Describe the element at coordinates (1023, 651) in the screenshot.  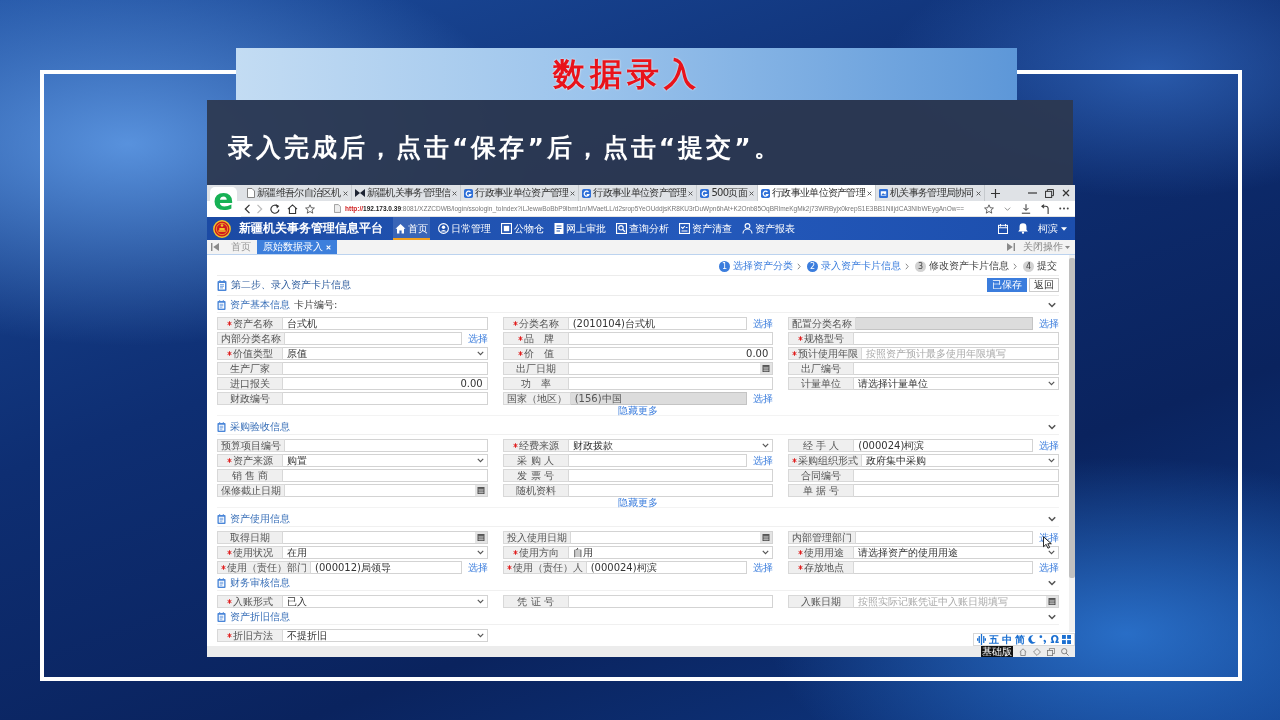
I see `house-icon` at that location.